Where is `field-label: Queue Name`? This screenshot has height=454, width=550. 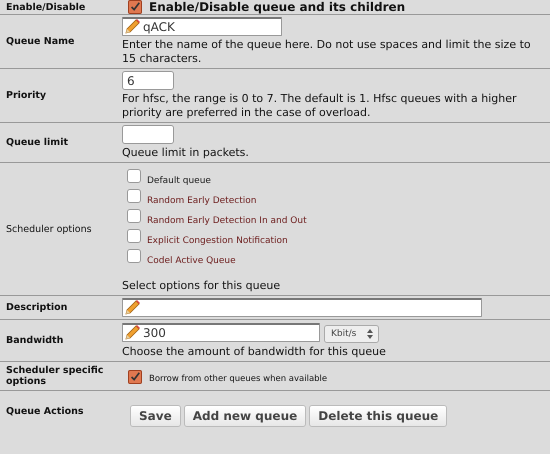
field-label: Queue Name is located at coordinates (40, 41).